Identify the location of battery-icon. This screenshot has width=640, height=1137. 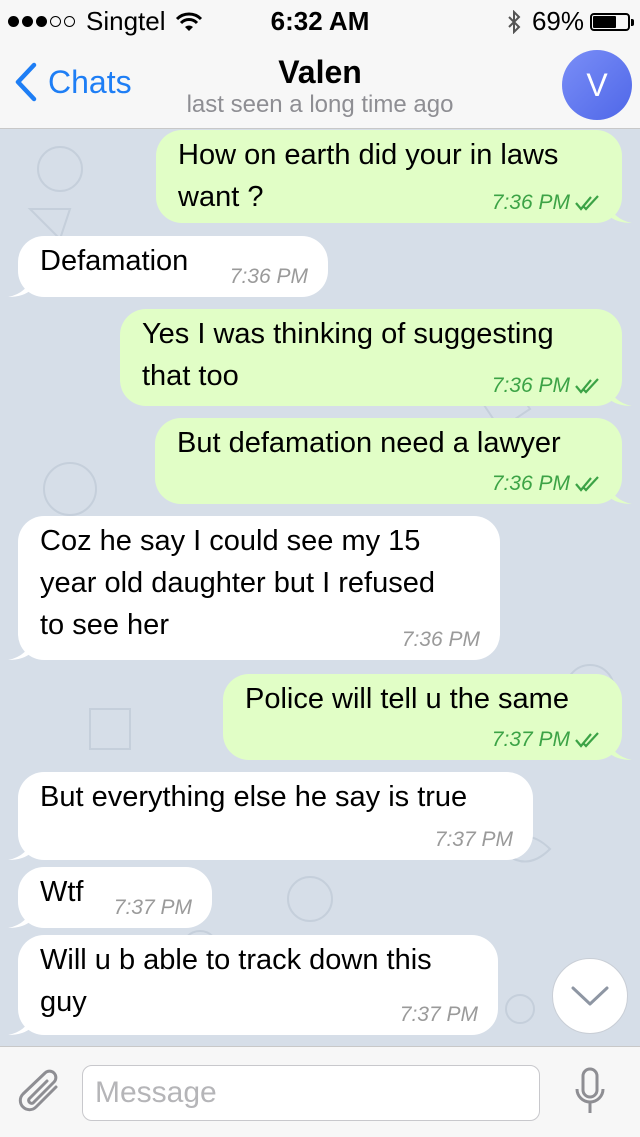
(612, 21).